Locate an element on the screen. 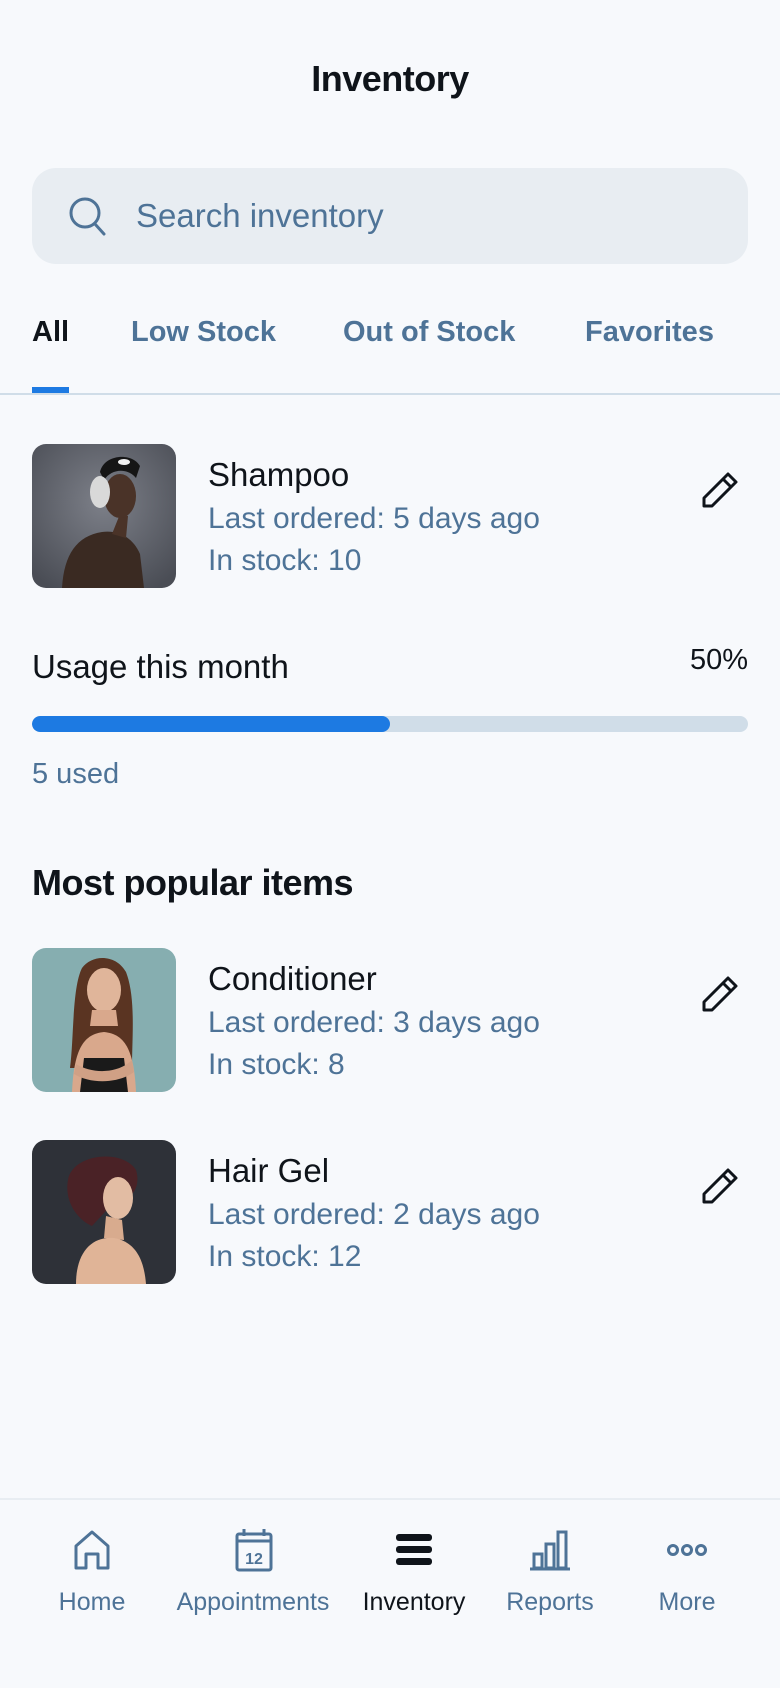 Image resolution: width=780 pixels, height=1688 pixels. filter-tabs: All Low Stock Out of Stock Favorites is located at coordinates (390, 355).